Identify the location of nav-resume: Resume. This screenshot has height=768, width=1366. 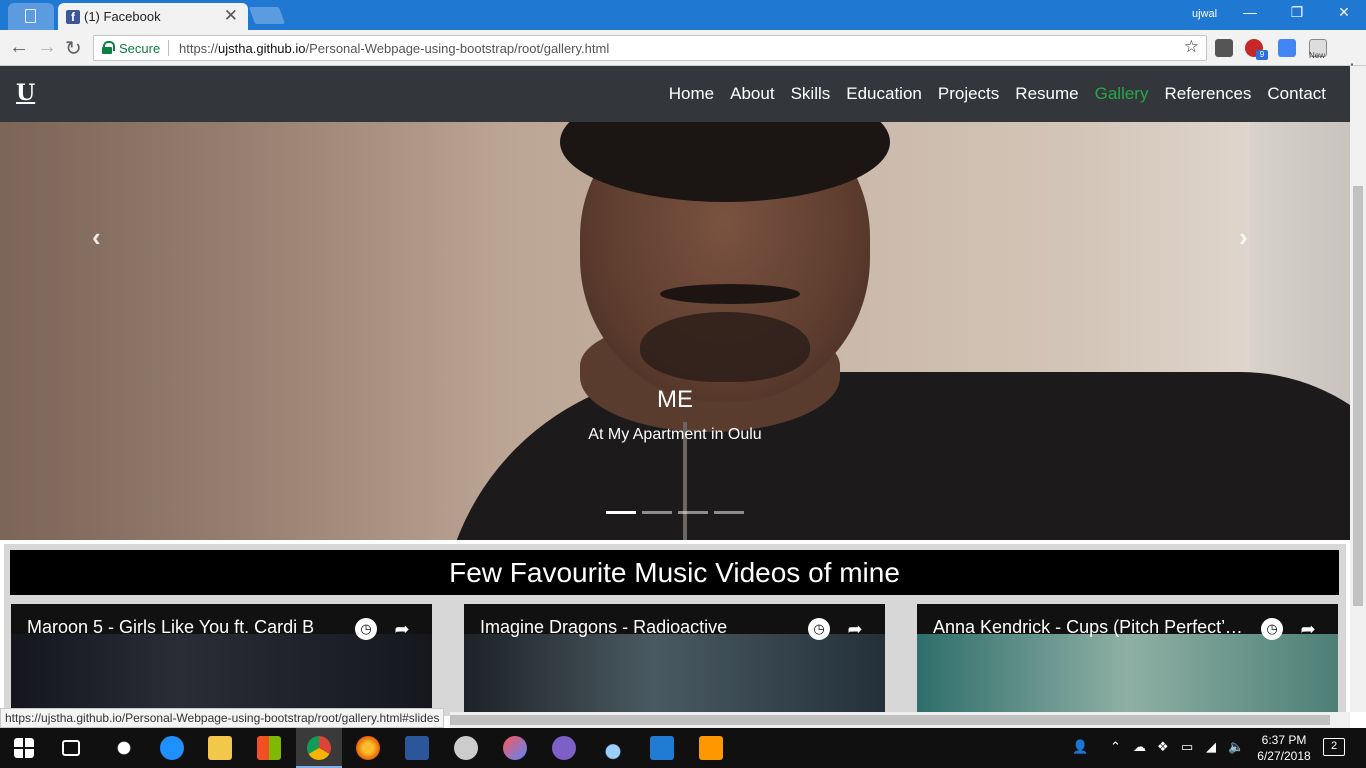
(1046, 94).